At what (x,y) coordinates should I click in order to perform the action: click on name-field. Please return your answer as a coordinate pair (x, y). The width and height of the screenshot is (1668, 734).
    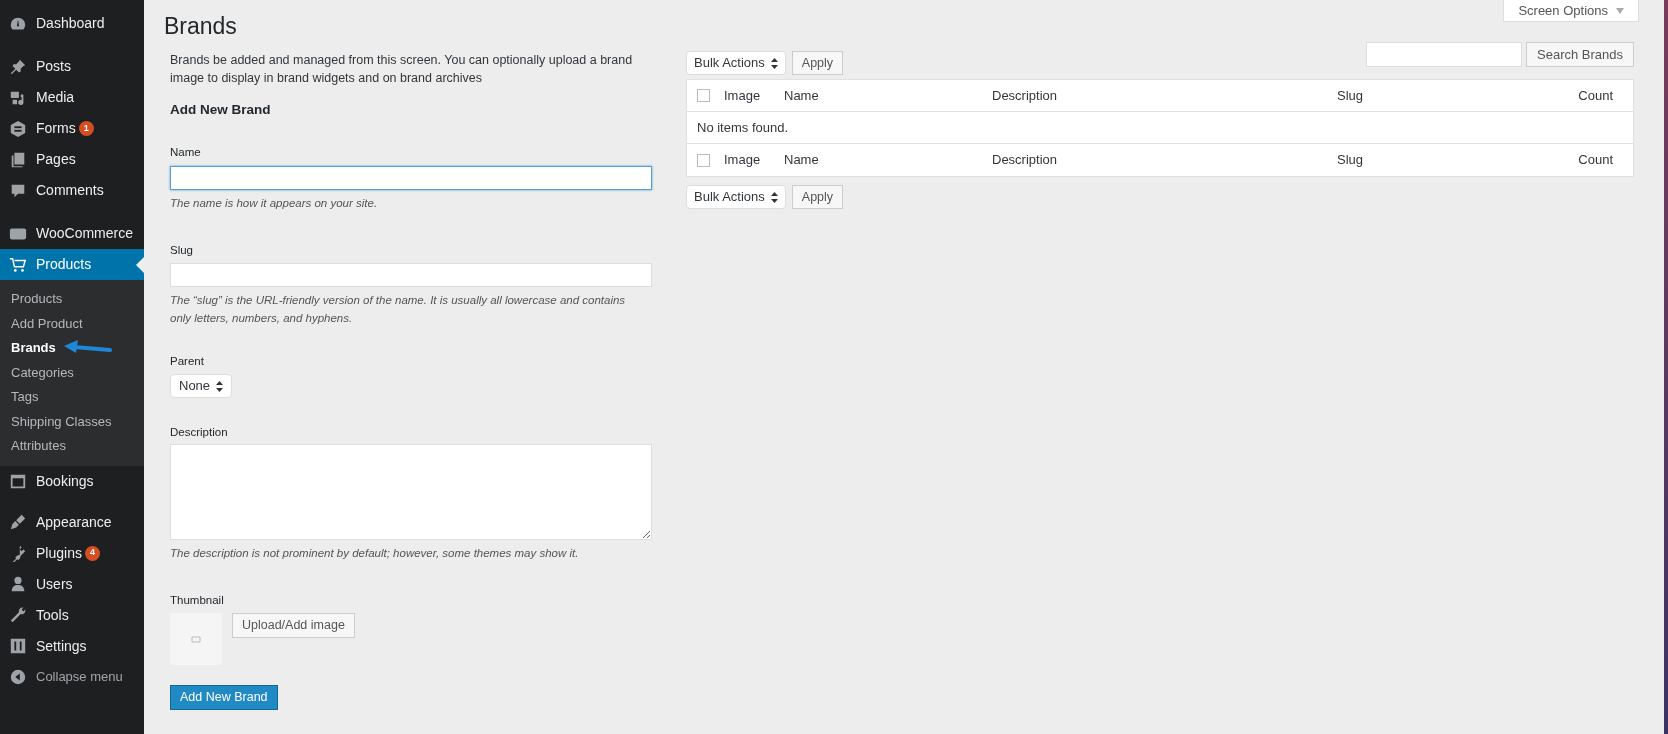
    Looking at the image, I should click on (411, 177).